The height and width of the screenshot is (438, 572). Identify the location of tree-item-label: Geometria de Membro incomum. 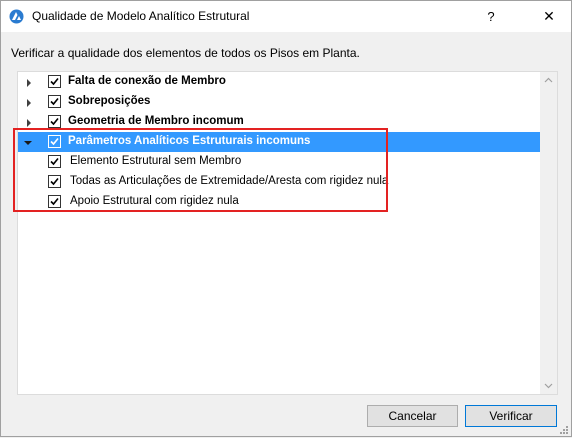
(156, 121).